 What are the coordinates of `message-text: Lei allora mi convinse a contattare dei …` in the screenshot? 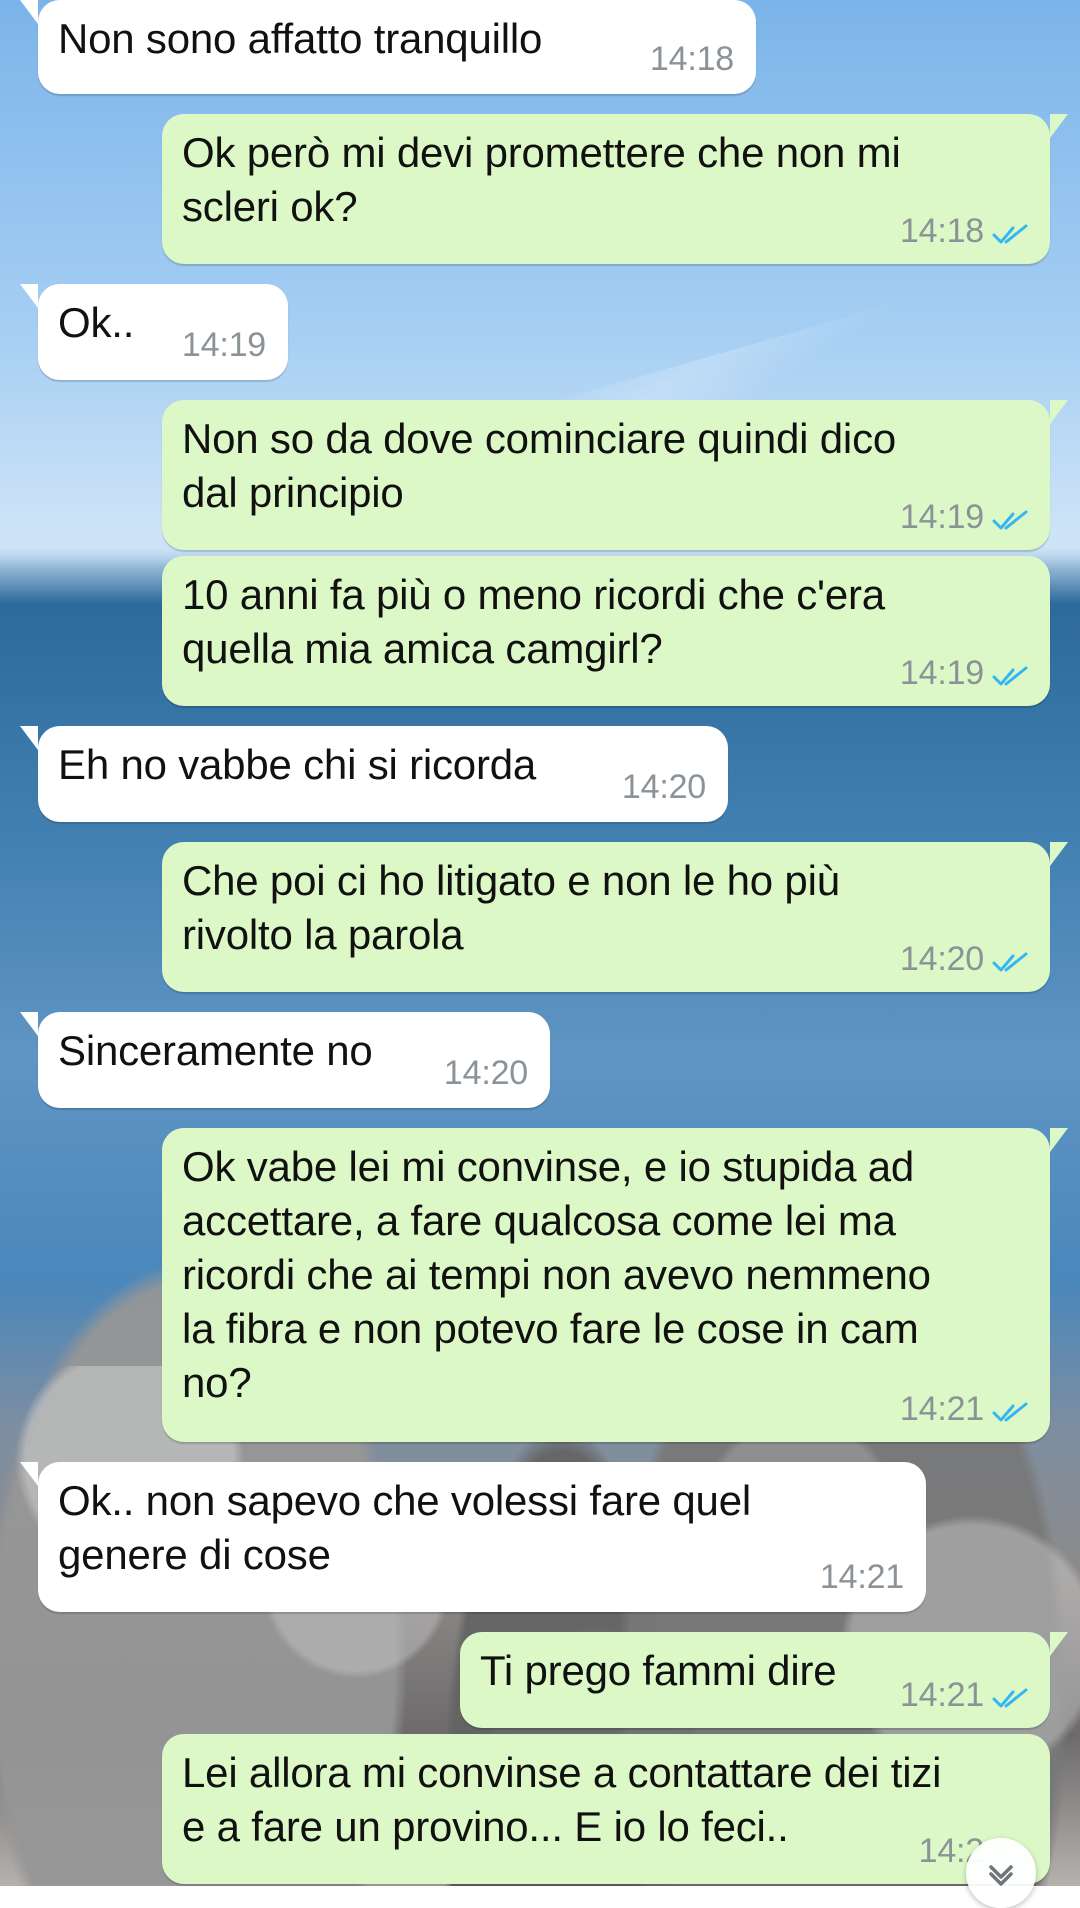 It's located at (562, 1799).